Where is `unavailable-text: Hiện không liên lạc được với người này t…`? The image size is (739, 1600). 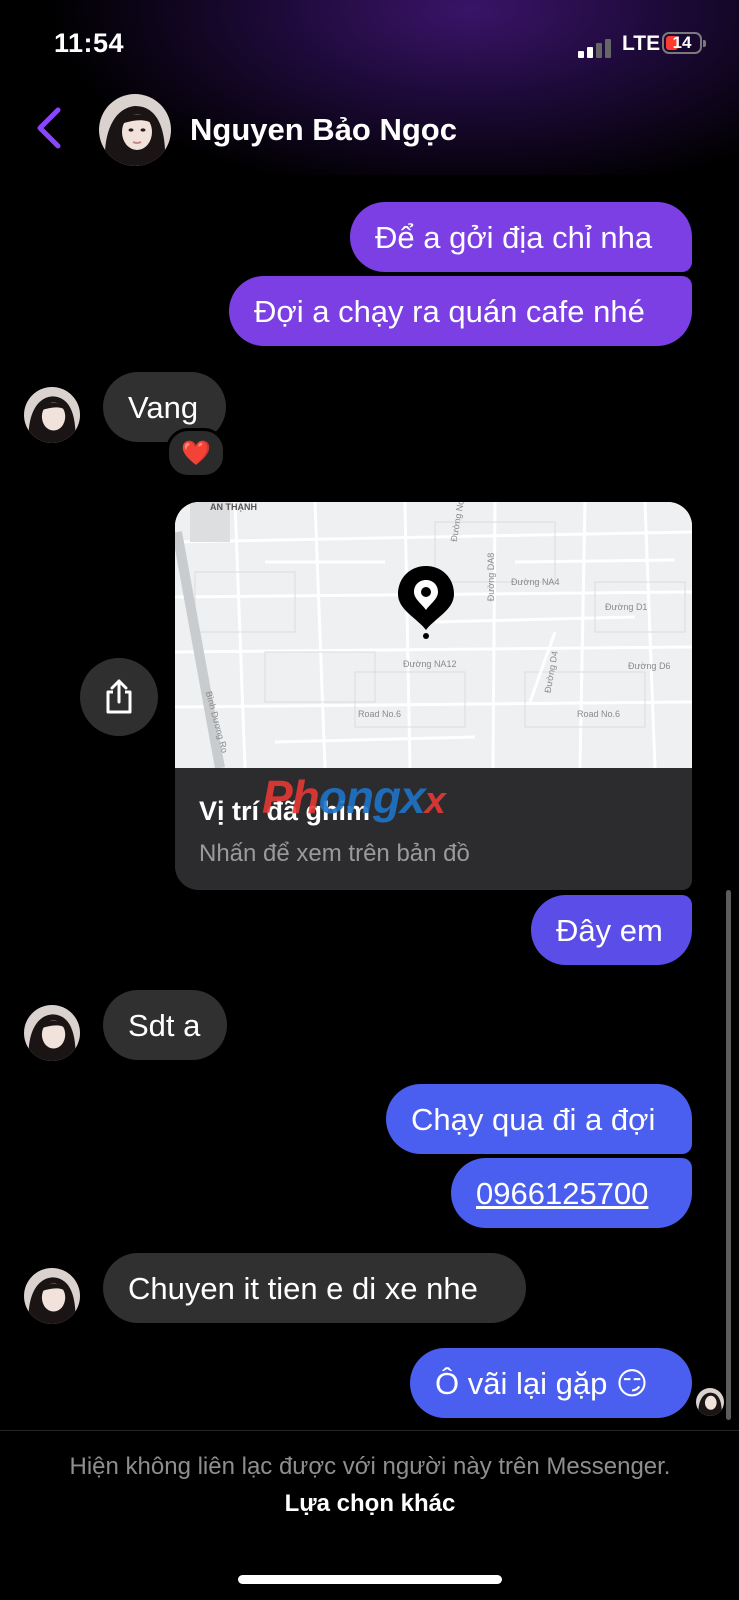 unavailable-text: Hiện không liên lạc được với người này t… is located at coordinates (370, 1466).